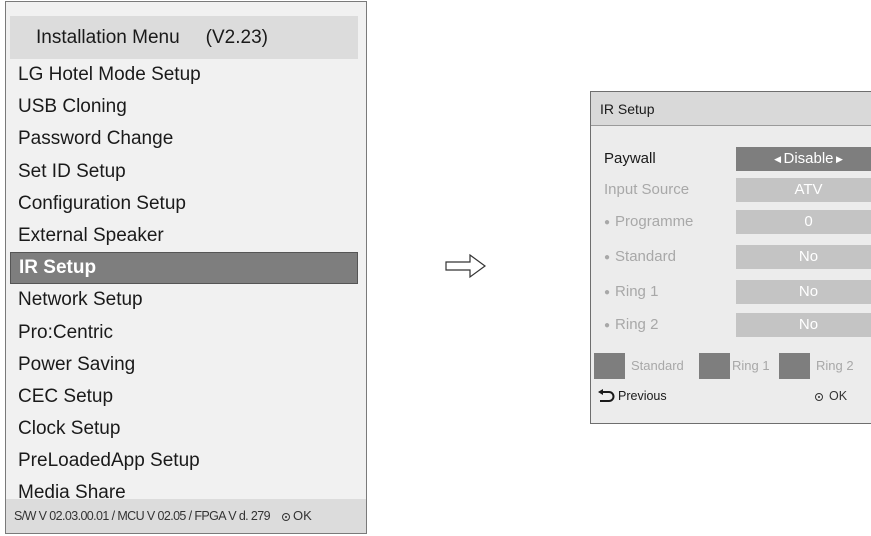 This screenshot has height=536, width=871. Describe the element at coordinates (184, 204) in the screenshot. I see `menu-item: Configuration Setup` at that location.